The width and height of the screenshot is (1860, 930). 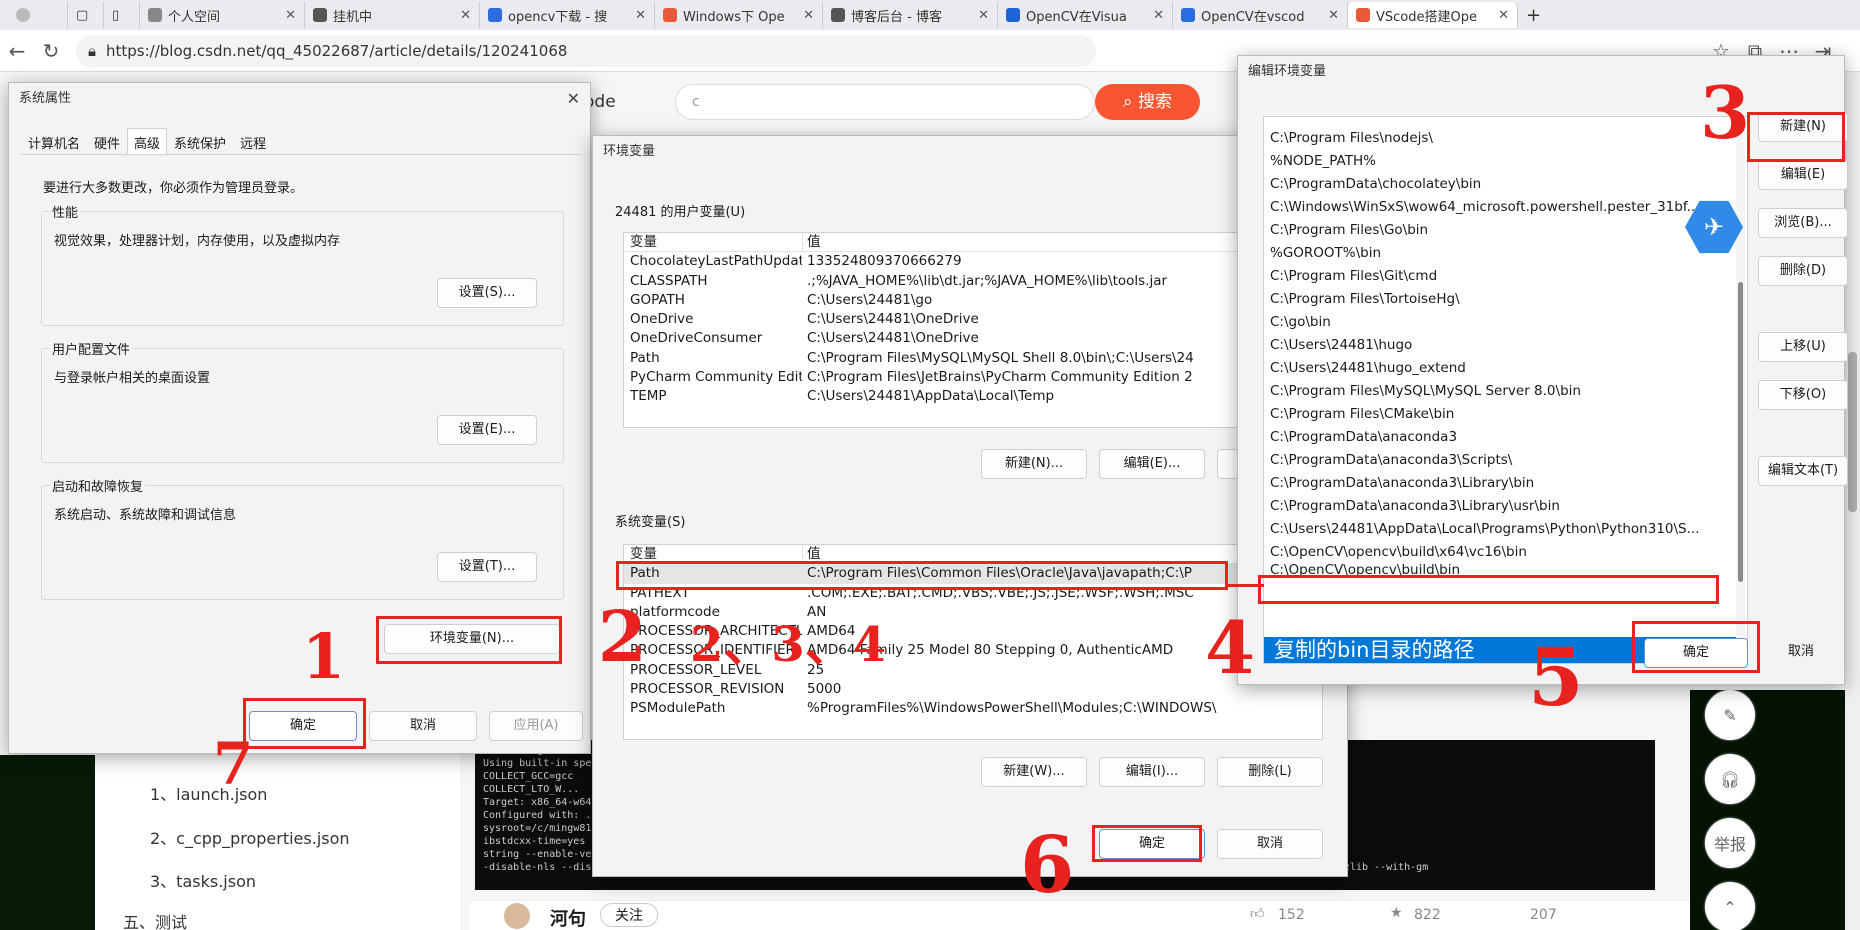 What do you see at coordinates (253, 142) in the screenshot?
I see `tab-remote: 远程` at bounding box center [253, 142].